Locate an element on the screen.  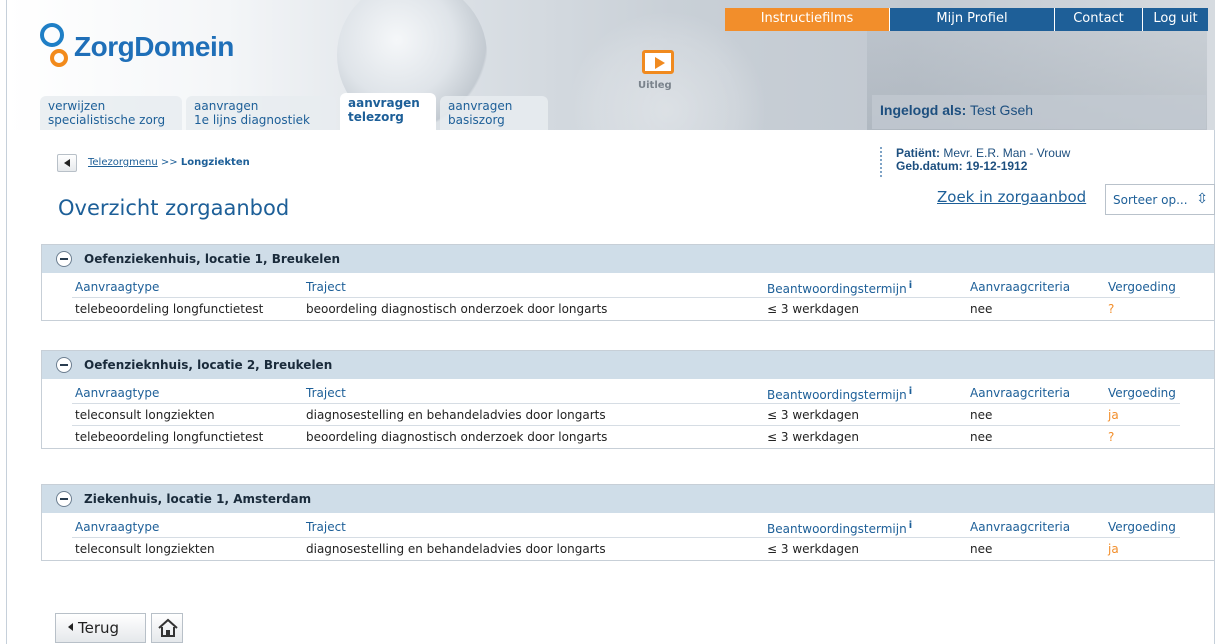
contact-link: Contact is located at coordinates (1098, 19).